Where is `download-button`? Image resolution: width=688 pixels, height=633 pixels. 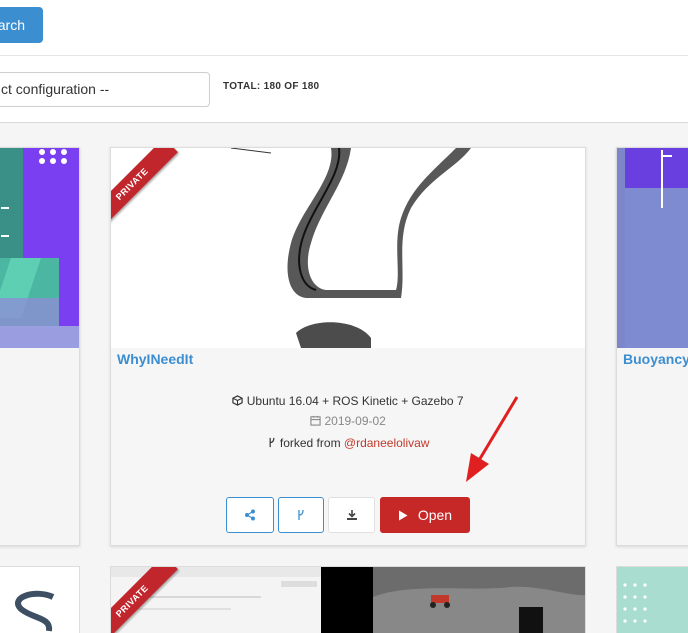 download-button is located at coordinates (351, 515).